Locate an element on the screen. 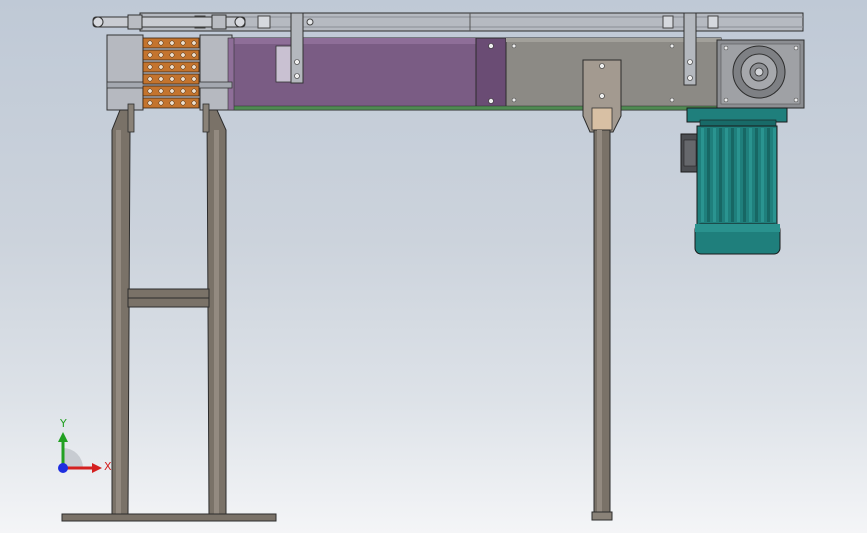  triad-y-arrowhead is located at coordinates (63, 437).